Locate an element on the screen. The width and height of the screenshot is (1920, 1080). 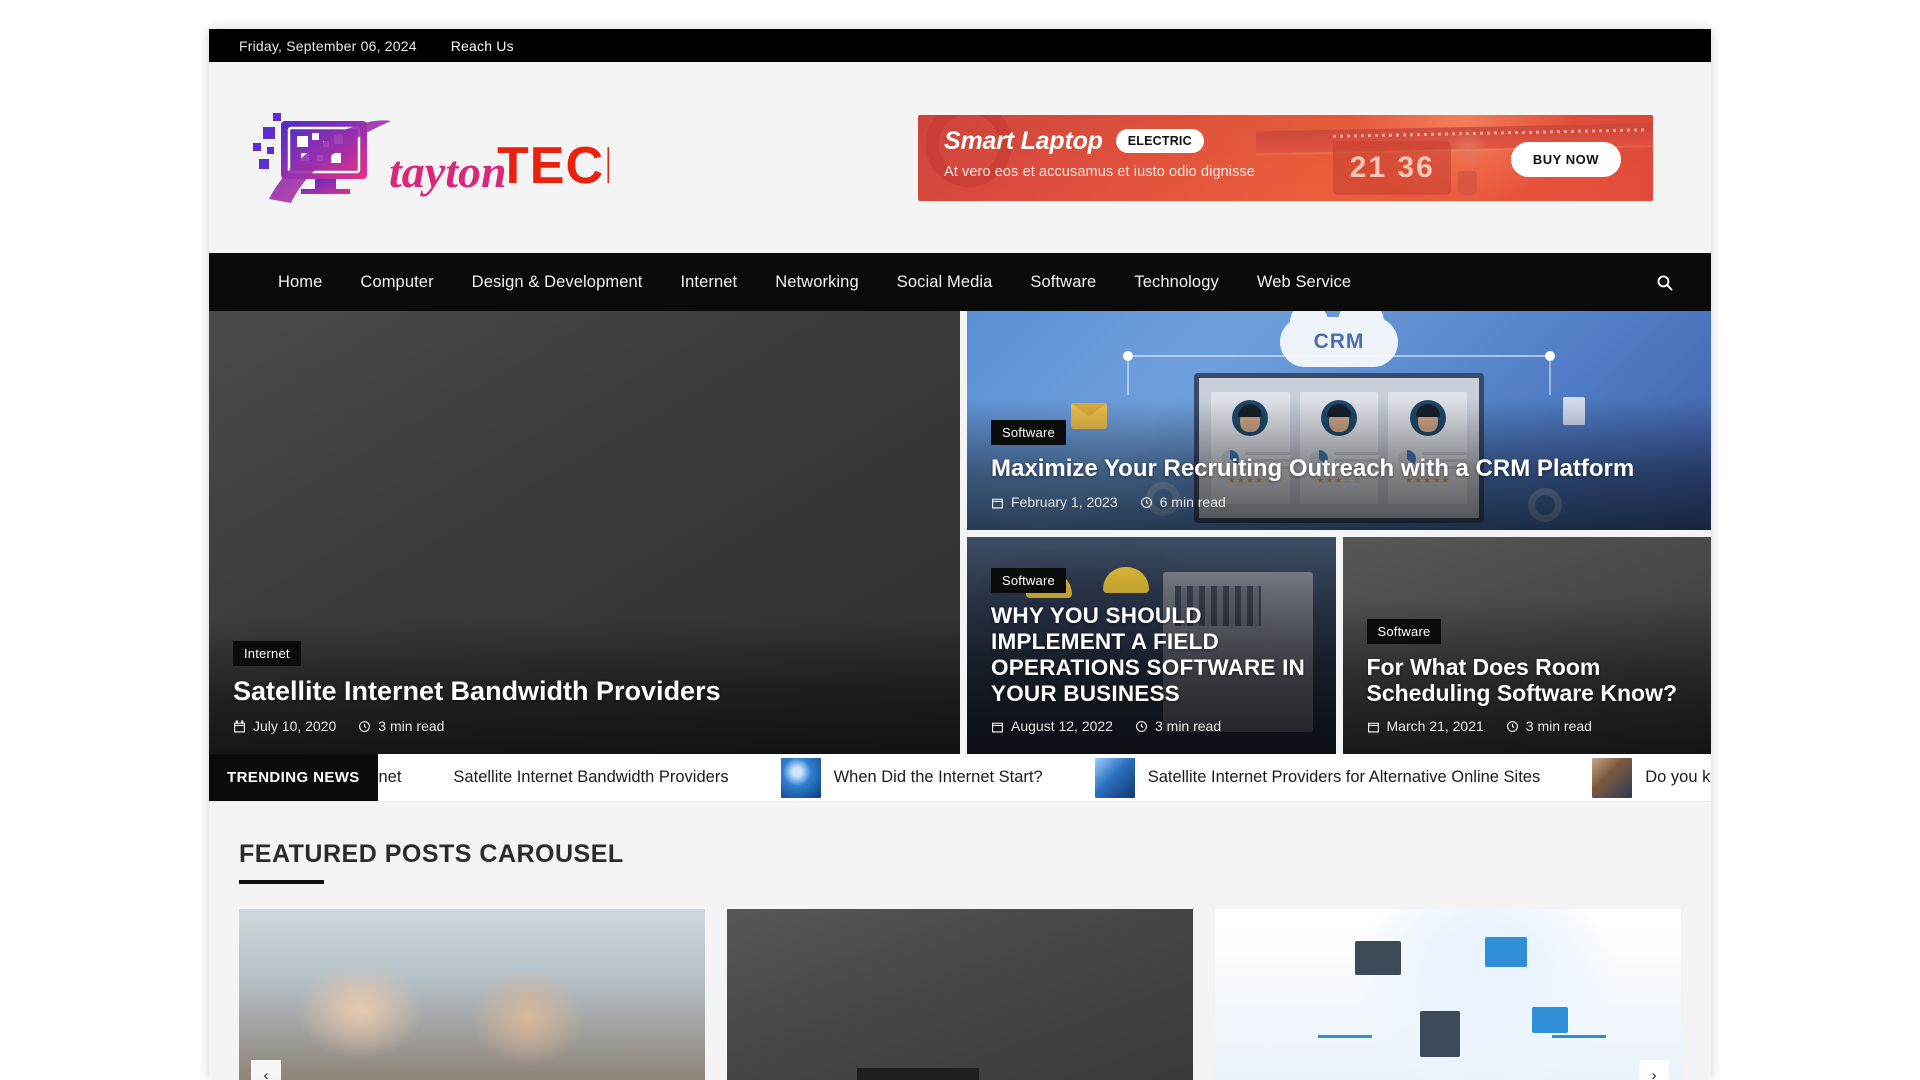
hero-roomsched-read-time: 3 min read is located at coordinates (1558, 726).